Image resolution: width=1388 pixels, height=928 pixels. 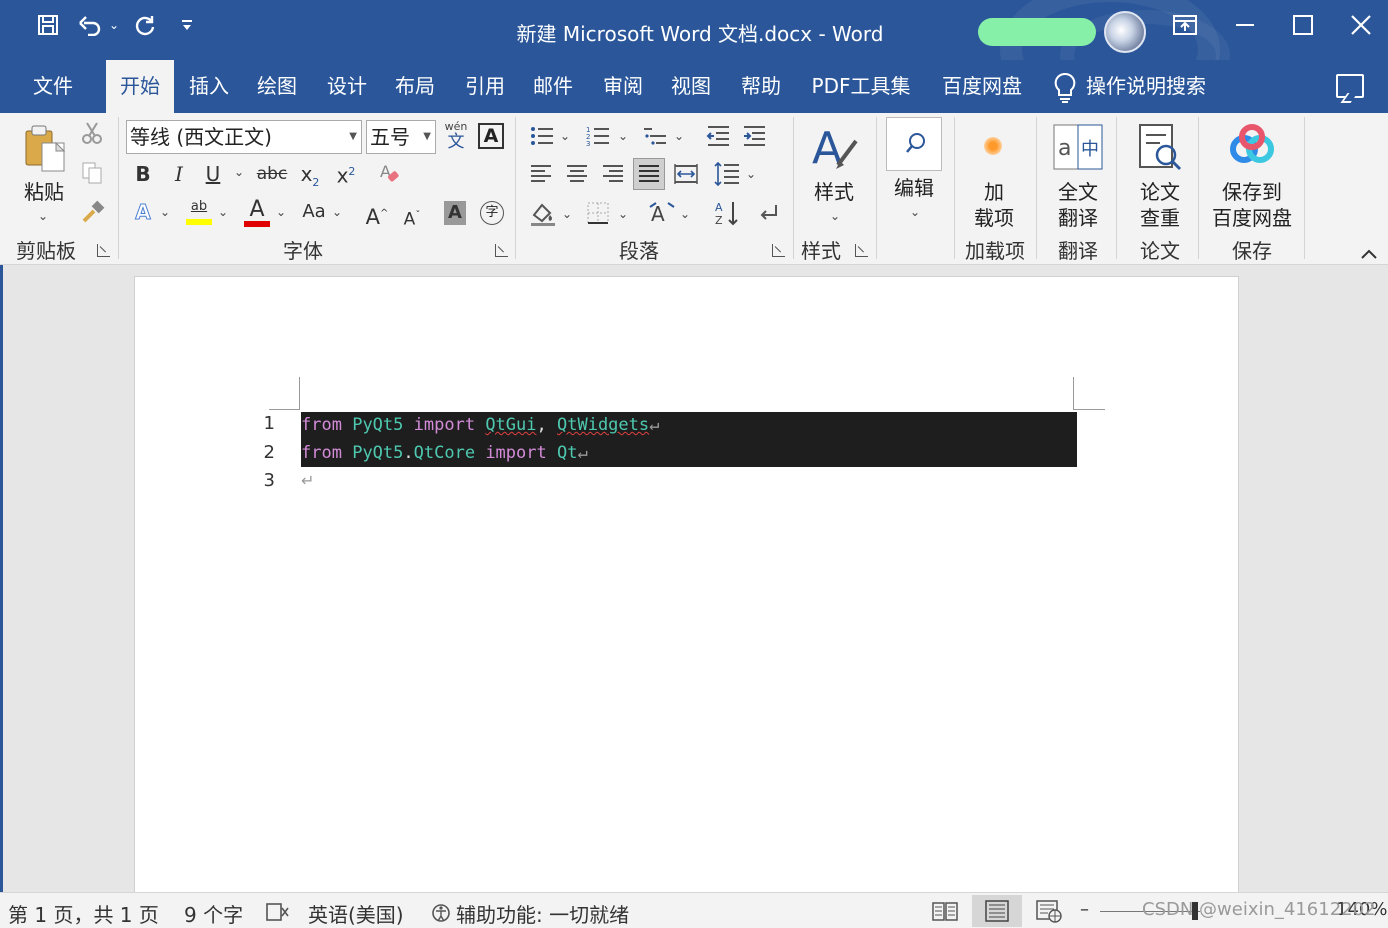 I want to click on language-status: 英语(美国), so click(x=356, y=913).